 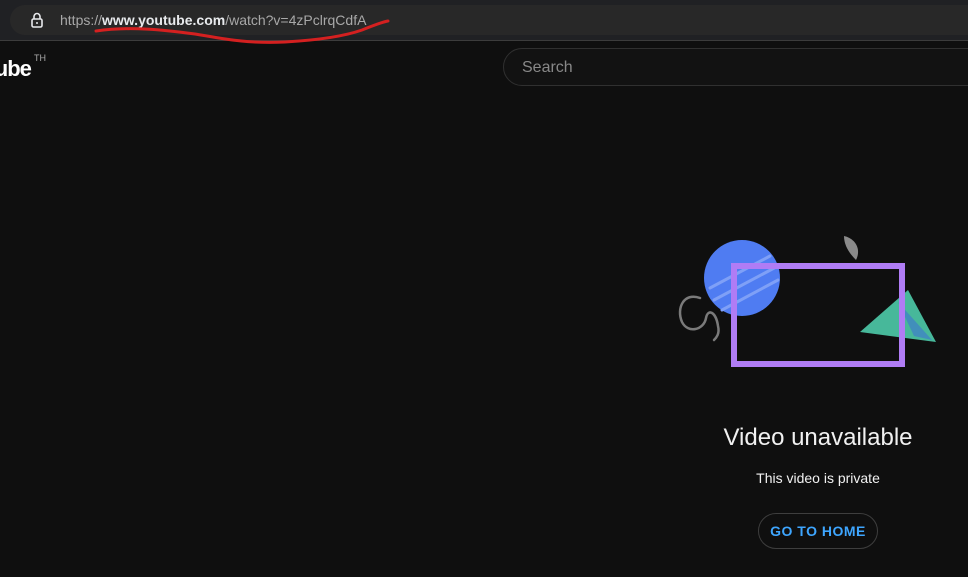 I want to click on curl-squiggle-shape, so click(x=699, y=318).